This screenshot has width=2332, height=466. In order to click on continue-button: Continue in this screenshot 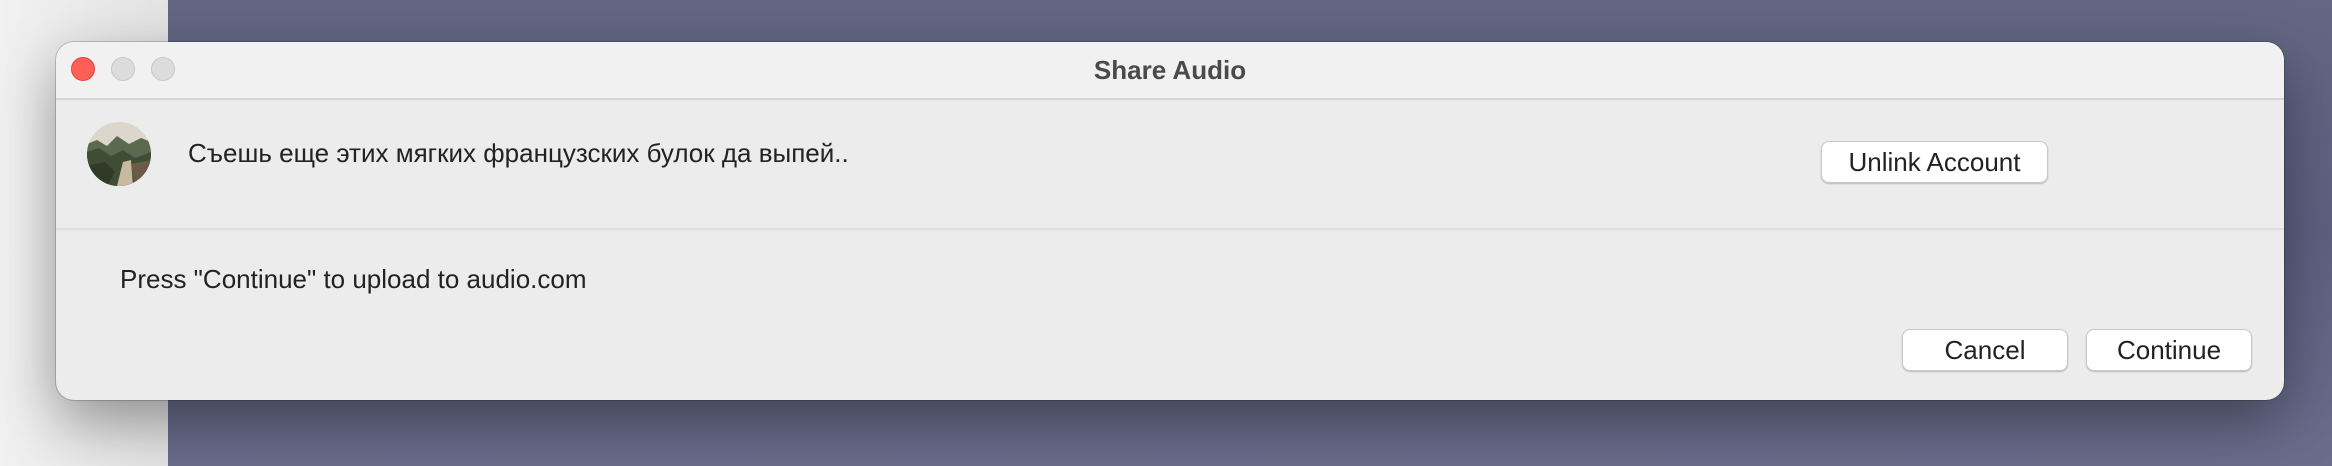, I will do `click(2169, 350)`.